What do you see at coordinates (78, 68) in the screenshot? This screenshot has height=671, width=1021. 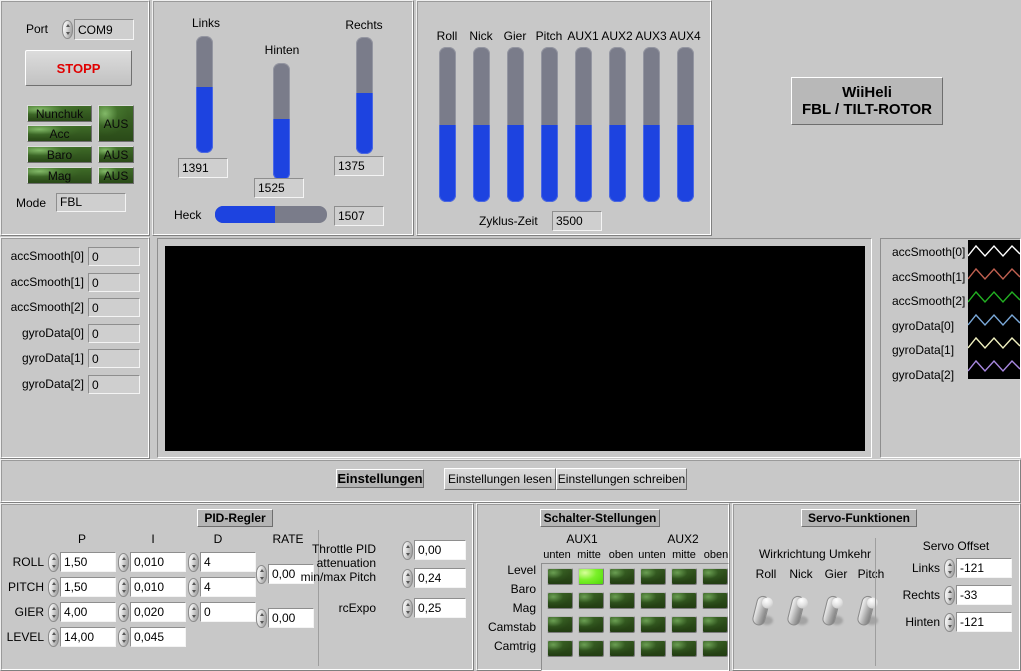 I see `stop-button: STOPP` at bounding box center [78, 68].